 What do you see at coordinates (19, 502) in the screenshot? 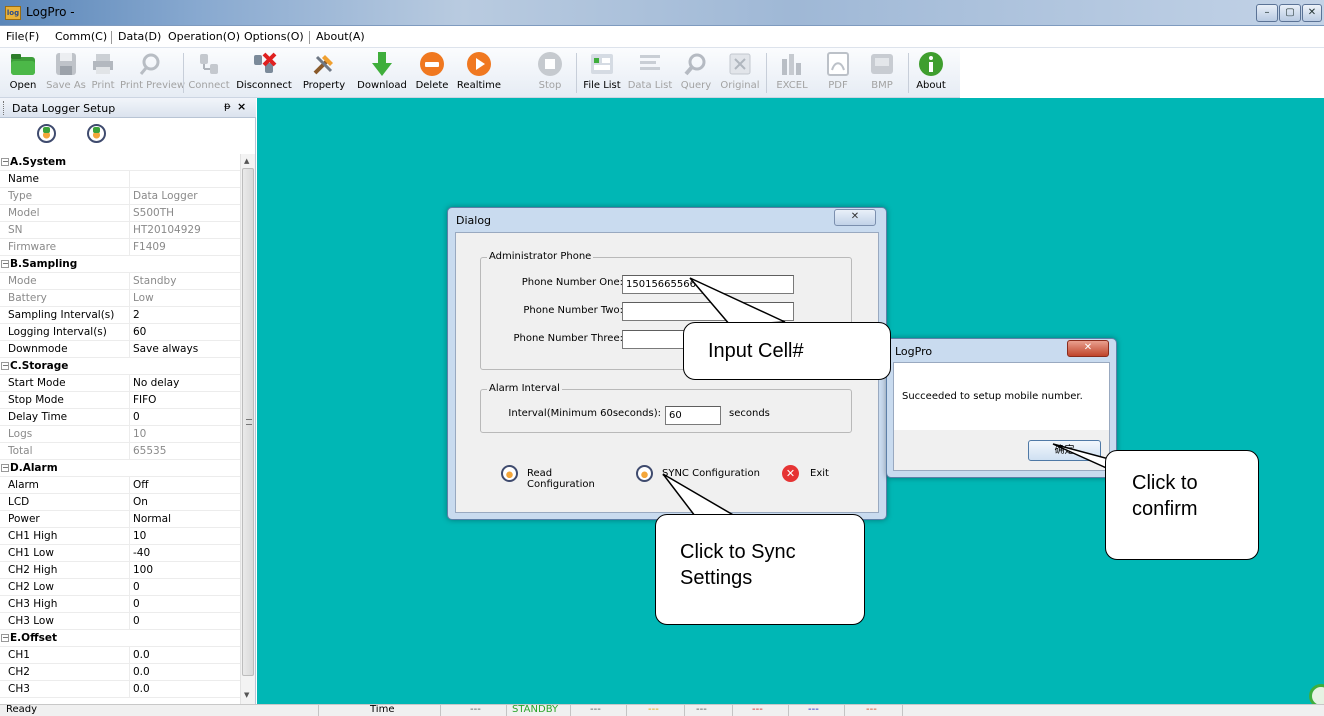
I see `grid-row-key: LCD` at bounding box center [19, 502].